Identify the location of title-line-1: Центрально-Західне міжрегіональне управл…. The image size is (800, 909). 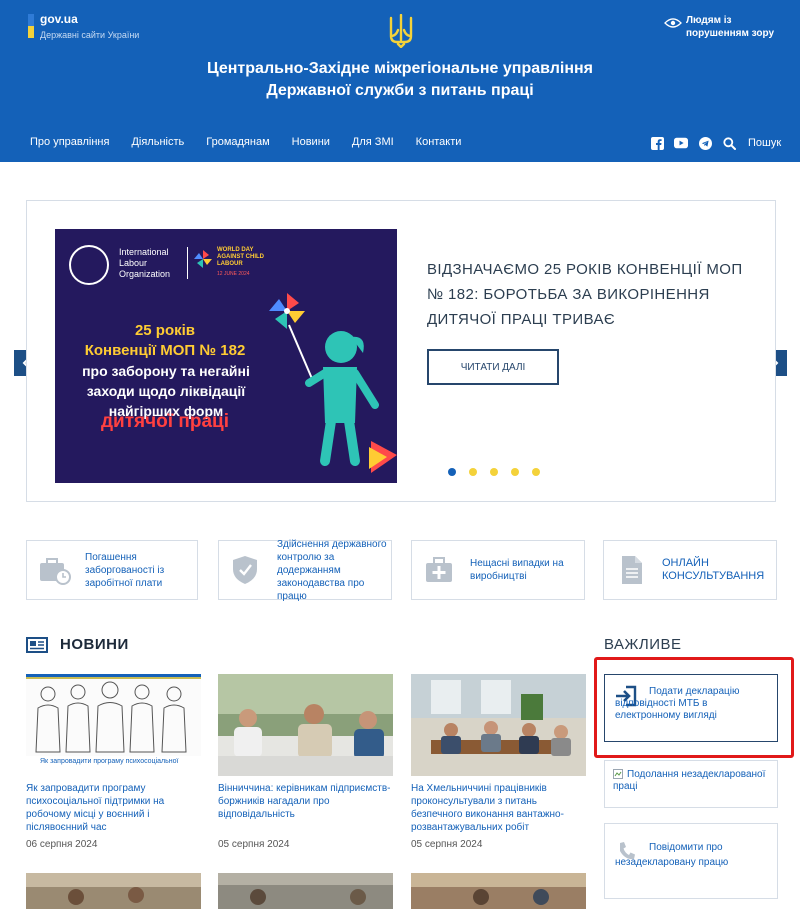
(400, 68).